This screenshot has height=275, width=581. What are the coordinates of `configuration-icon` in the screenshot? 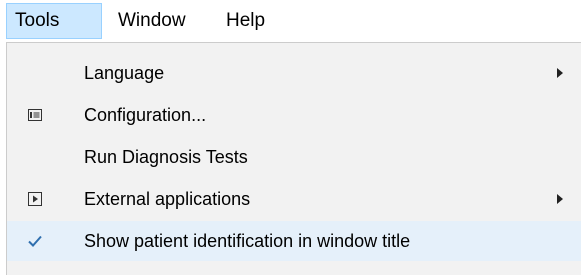 It's located at (35, 115).